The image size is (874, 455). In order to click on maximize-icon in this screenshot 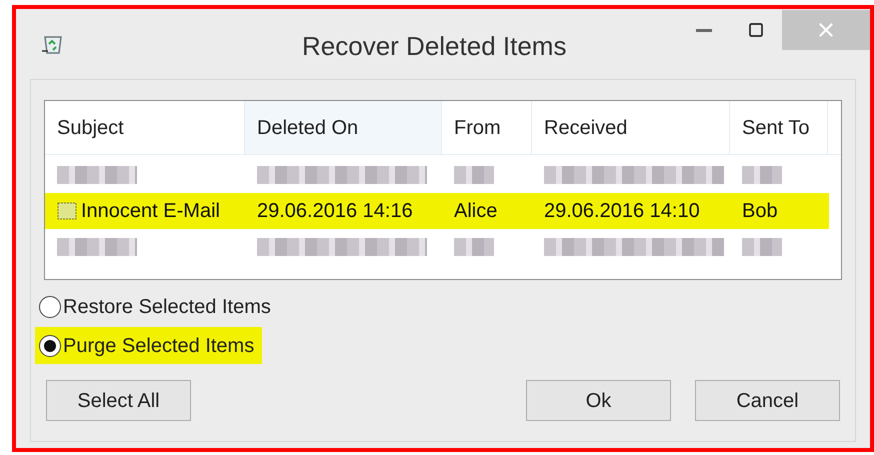, I will do `click(756, 30)`.